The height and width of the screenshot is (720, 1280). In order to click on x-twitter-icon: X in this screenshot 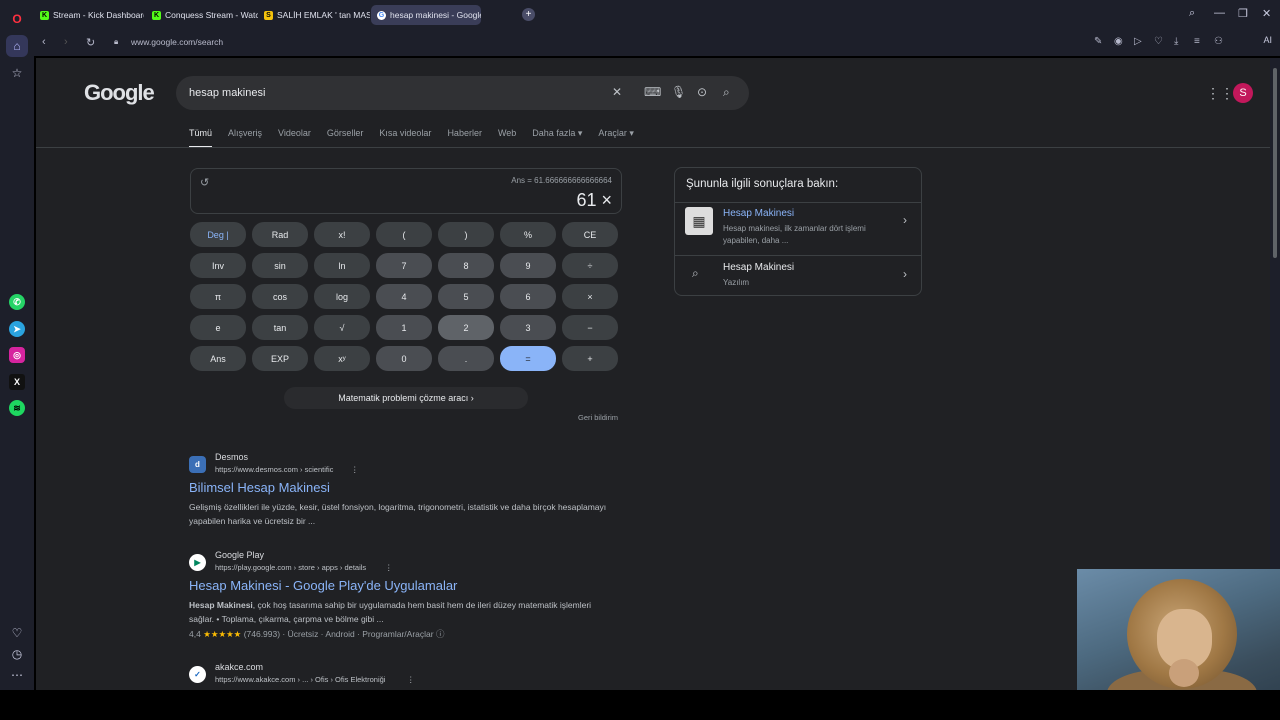, I will do `click(17, 382)`.